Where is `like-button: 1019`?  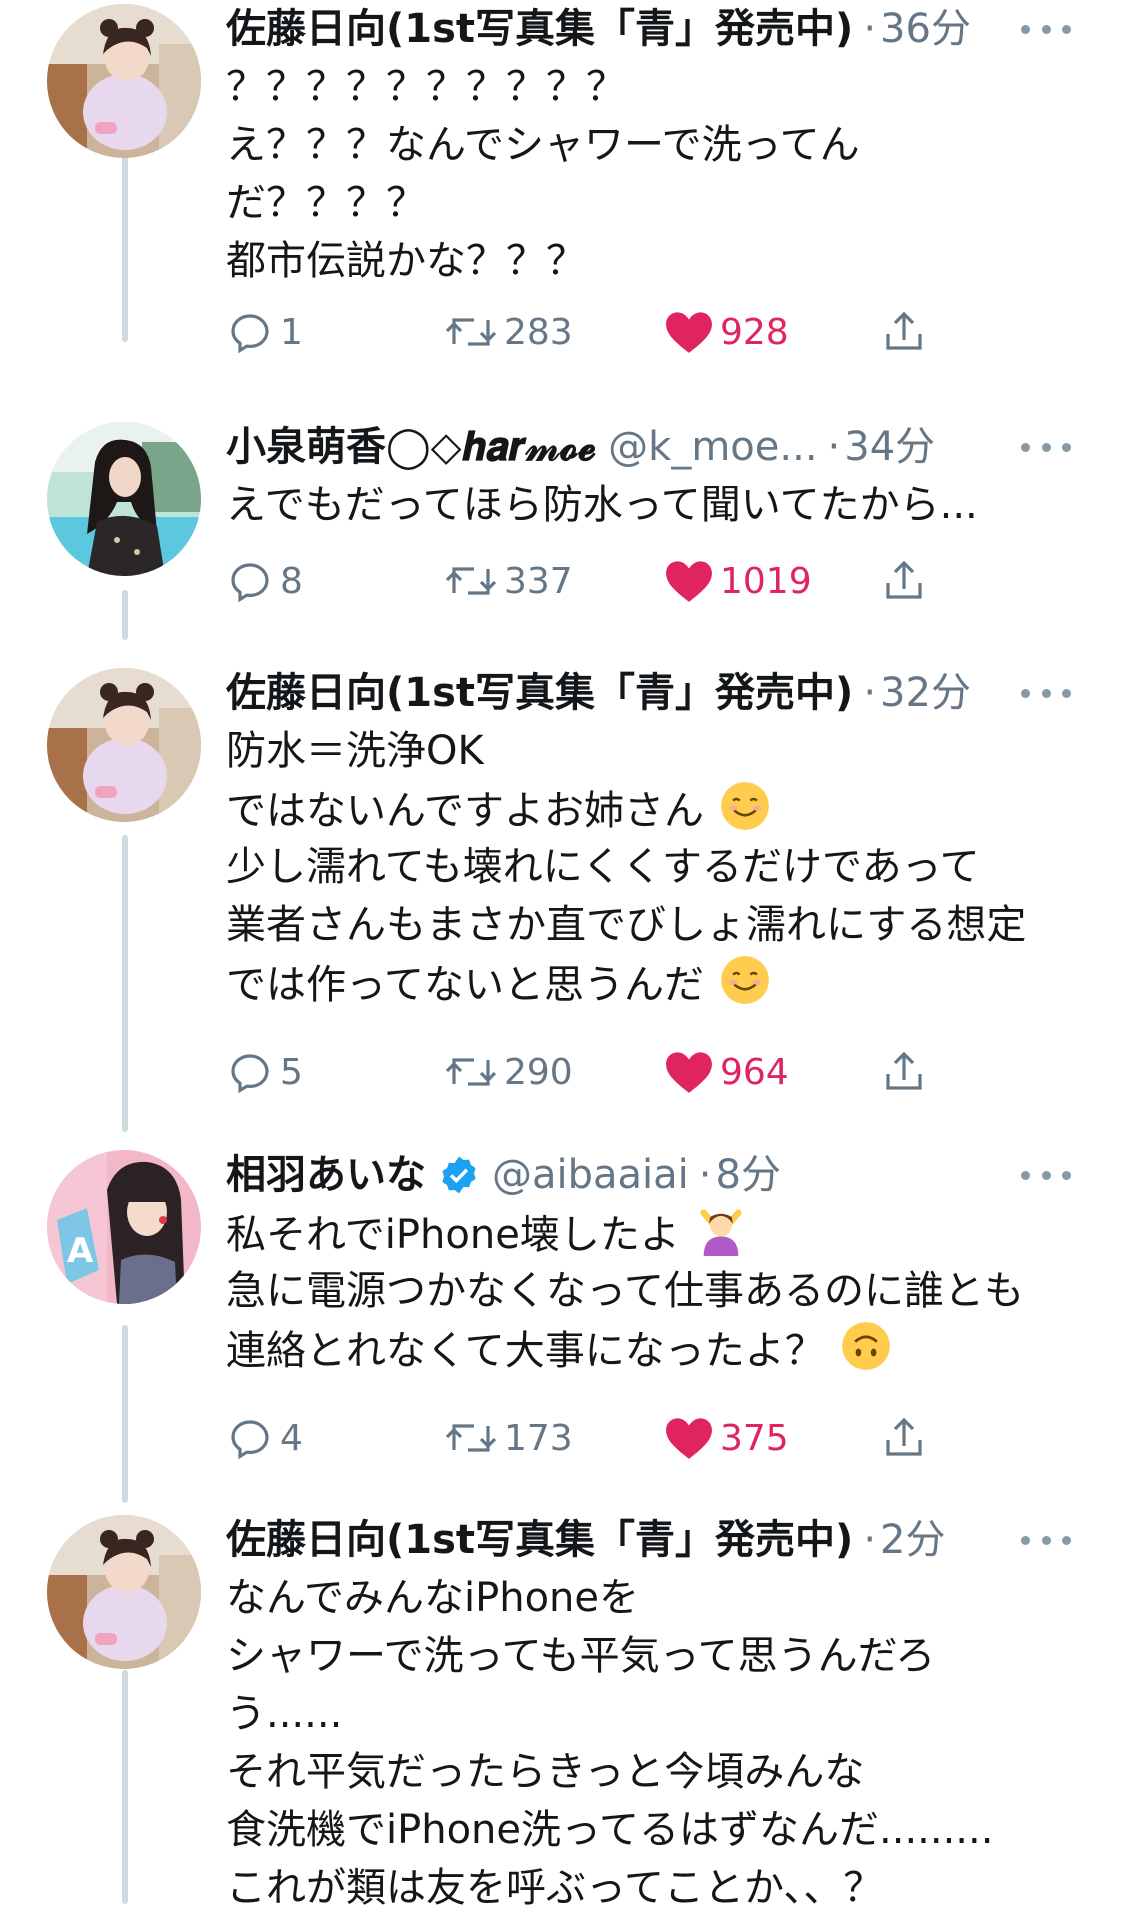
like-button: 1019 is located at coordinates (738, 581).